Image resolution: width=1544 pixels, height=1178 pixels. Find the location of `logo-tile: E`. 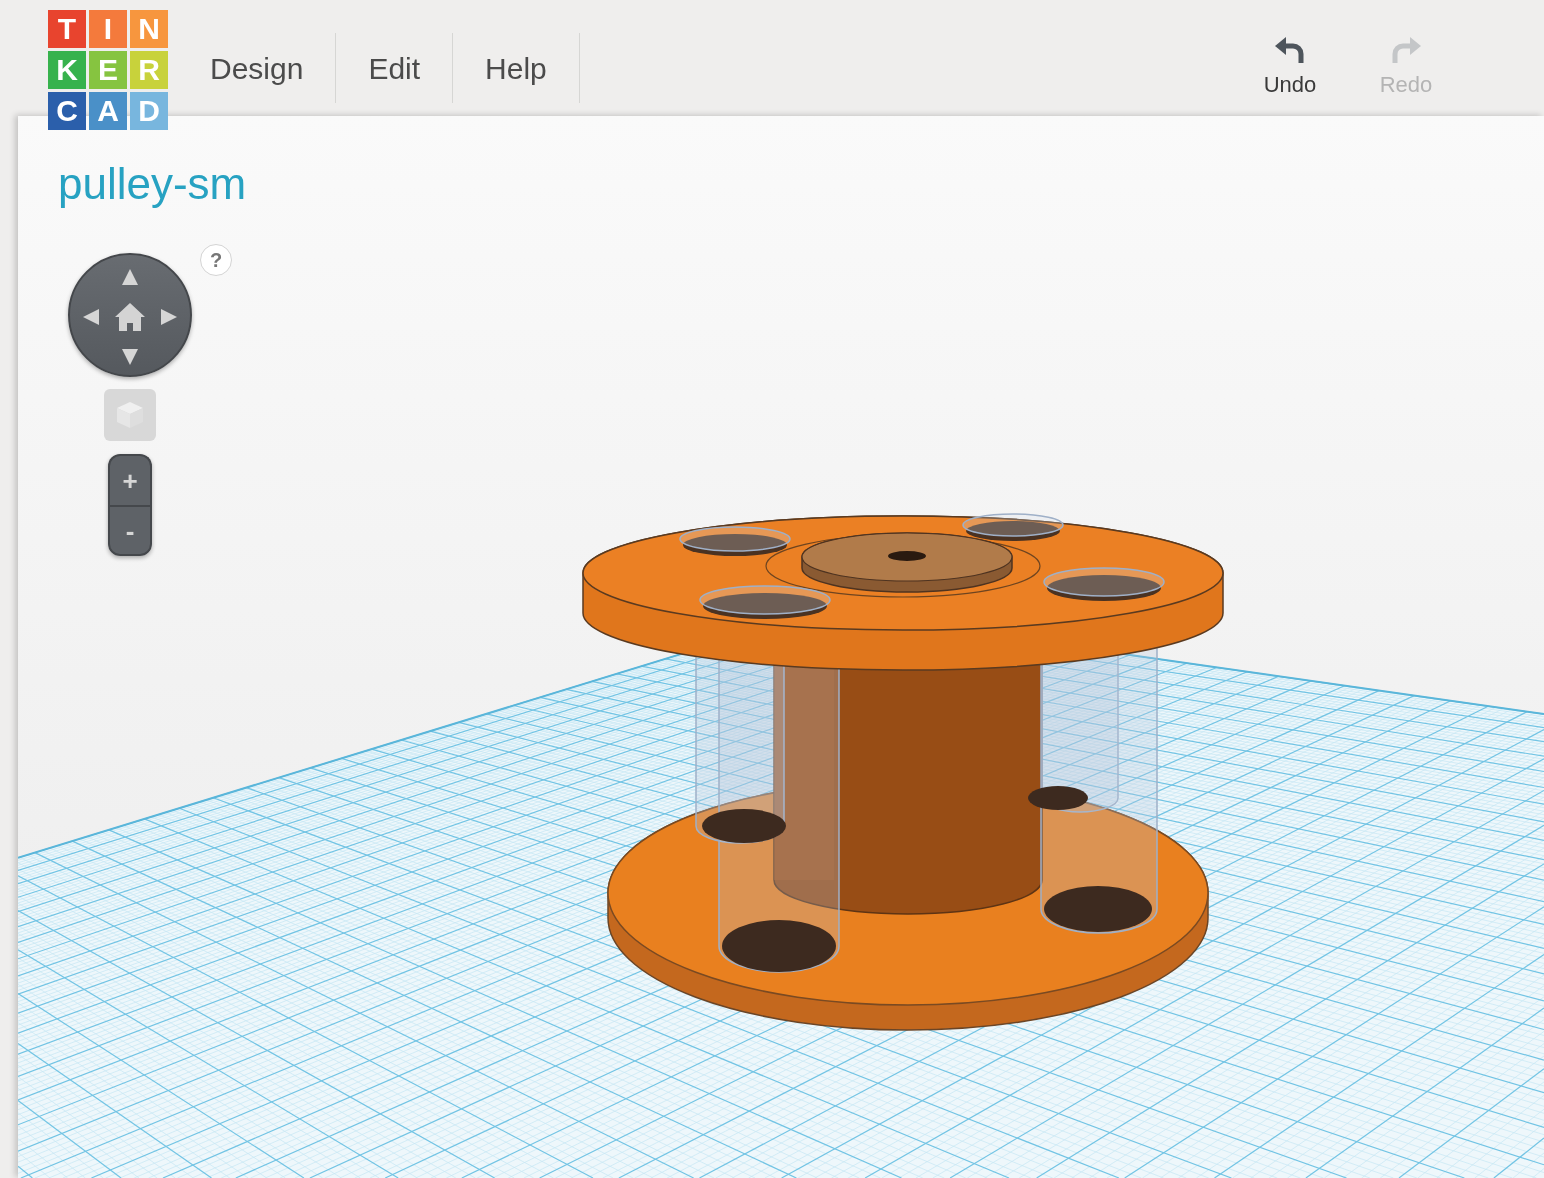

logo-tile: E is located at coordinates (108, 70).